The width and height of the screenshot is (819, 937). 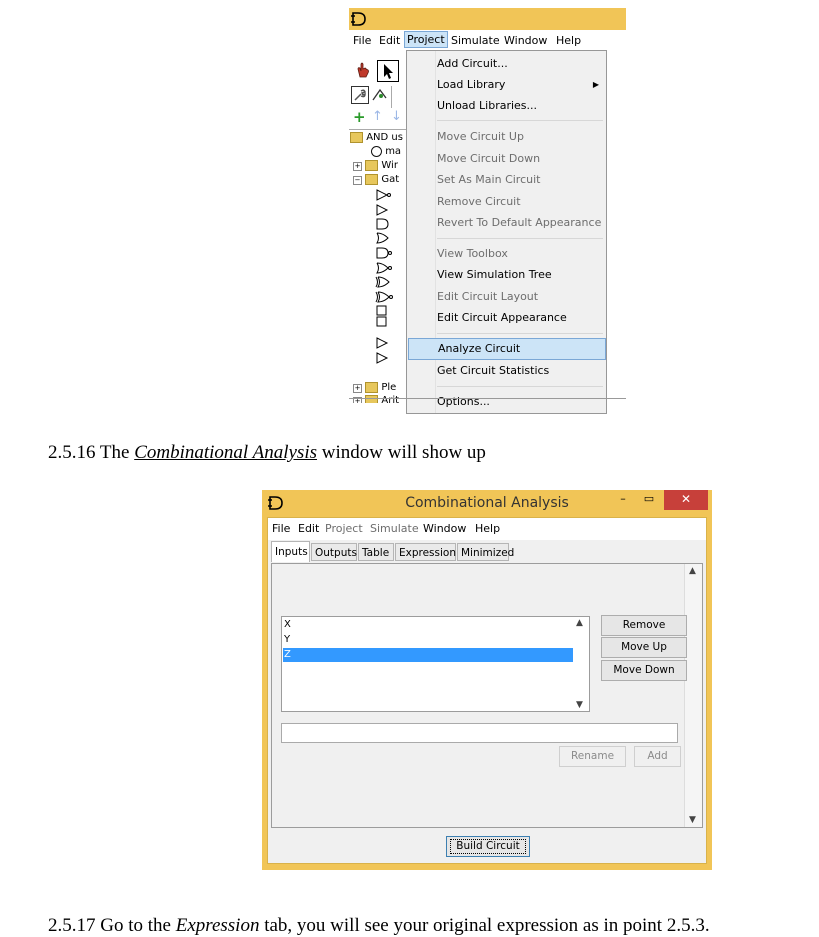 What do you see at coordinates (428, 625) in the screenshot?
I see `list-item: X` at bounding box center [428, 625].